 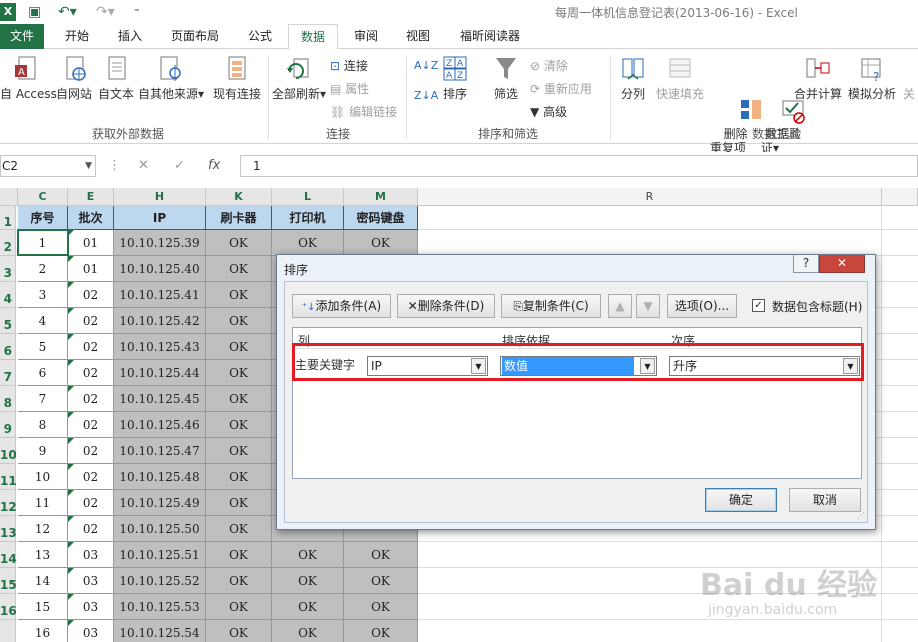 I want to click on reapply-button: ⟳ 重新应用, so click(x=561, y=88).